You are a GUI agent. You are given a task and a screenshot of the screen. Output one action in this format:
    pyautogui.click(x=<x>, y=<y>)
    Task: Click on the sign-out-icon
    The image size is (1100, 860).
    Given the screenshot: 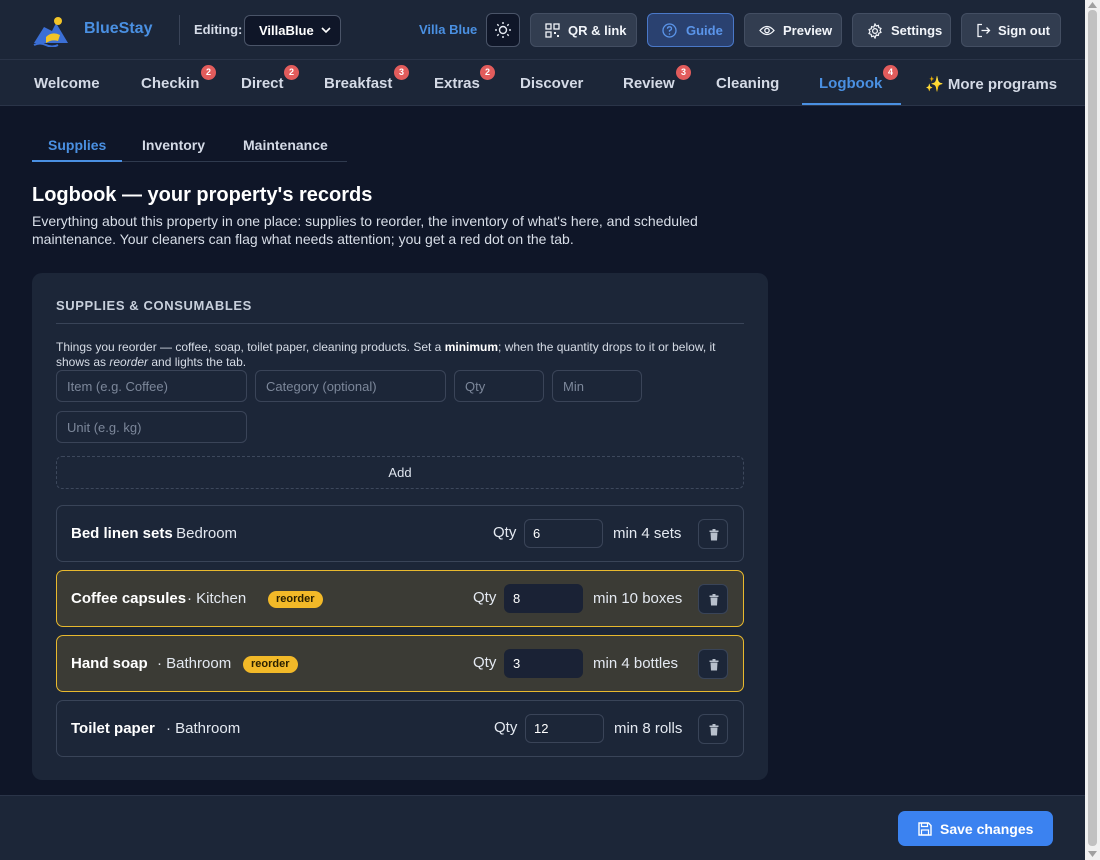 What is the action you would take?
    pyautogui.click(x=984, y=30)
    